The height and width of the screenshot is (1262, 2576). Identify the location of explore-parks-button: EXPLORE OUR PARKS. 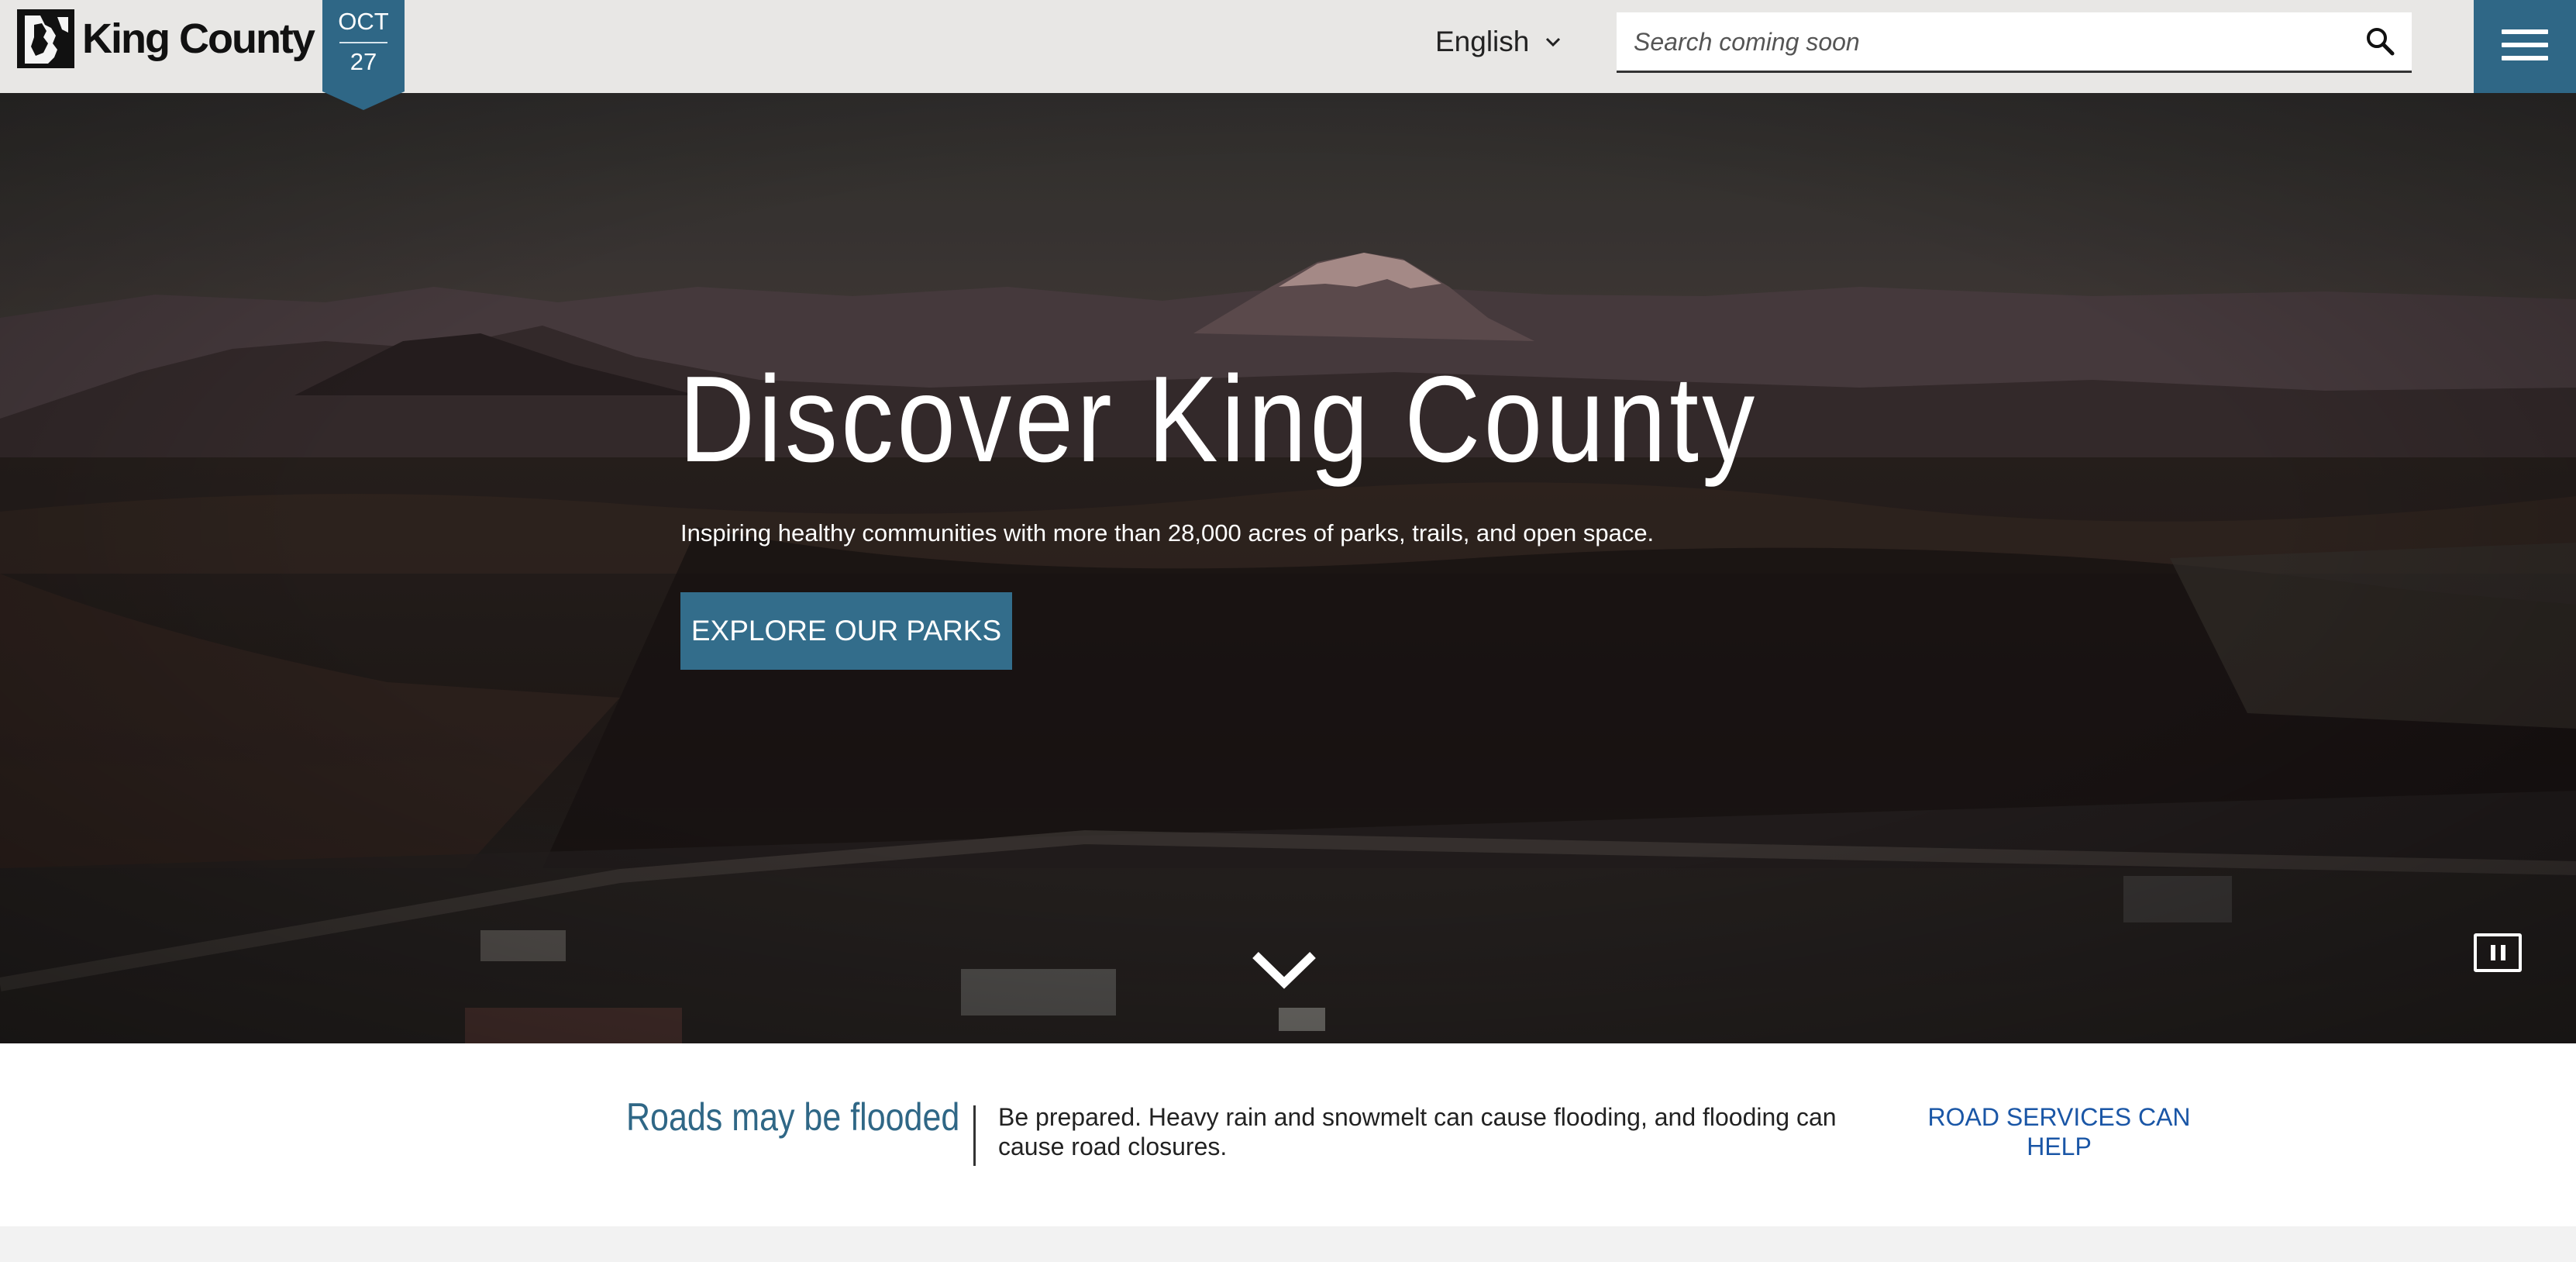
(846, 631).